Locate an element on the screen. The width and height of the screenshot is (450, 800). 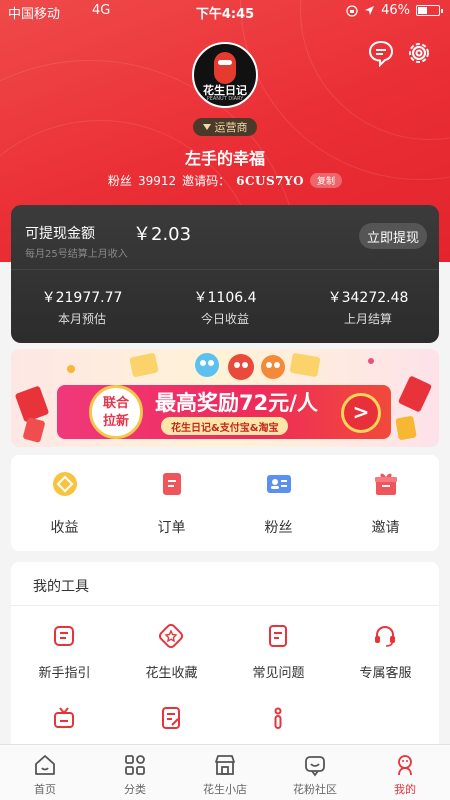
role-badge-label: 运营商 is located at coordinates (231, 127).